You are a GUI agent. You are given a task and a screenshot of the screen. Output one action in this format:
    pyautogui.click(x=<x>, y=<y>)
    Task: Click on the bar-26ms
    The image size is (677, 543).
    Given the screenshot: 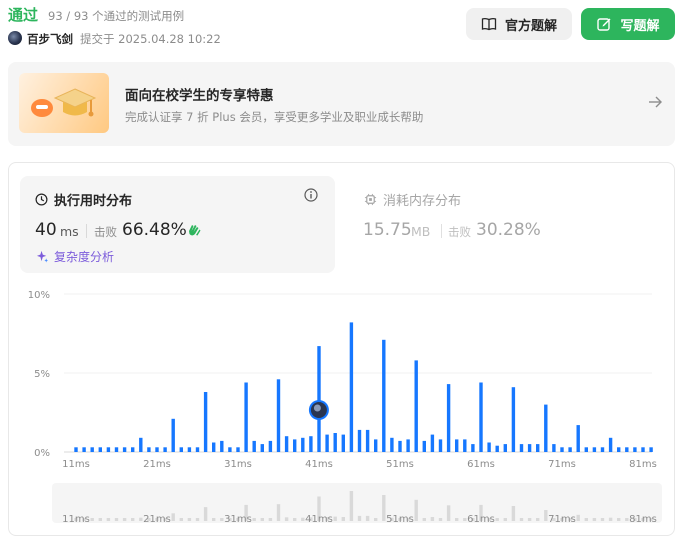 What is the action you would take?
    pyautogui.click(x=197, y=449)
    